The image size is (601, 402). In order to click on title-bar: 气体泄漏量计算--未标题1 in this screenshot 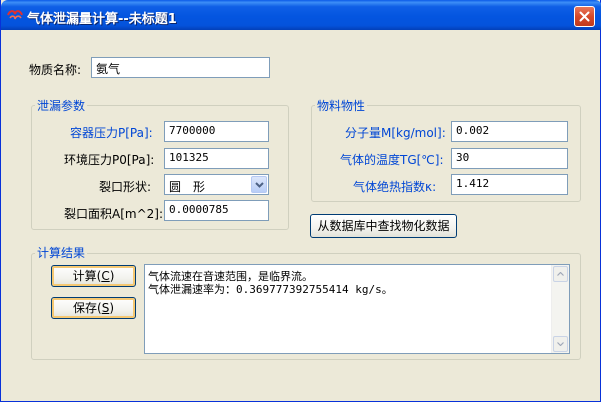, I will do `click(301, 15)`.